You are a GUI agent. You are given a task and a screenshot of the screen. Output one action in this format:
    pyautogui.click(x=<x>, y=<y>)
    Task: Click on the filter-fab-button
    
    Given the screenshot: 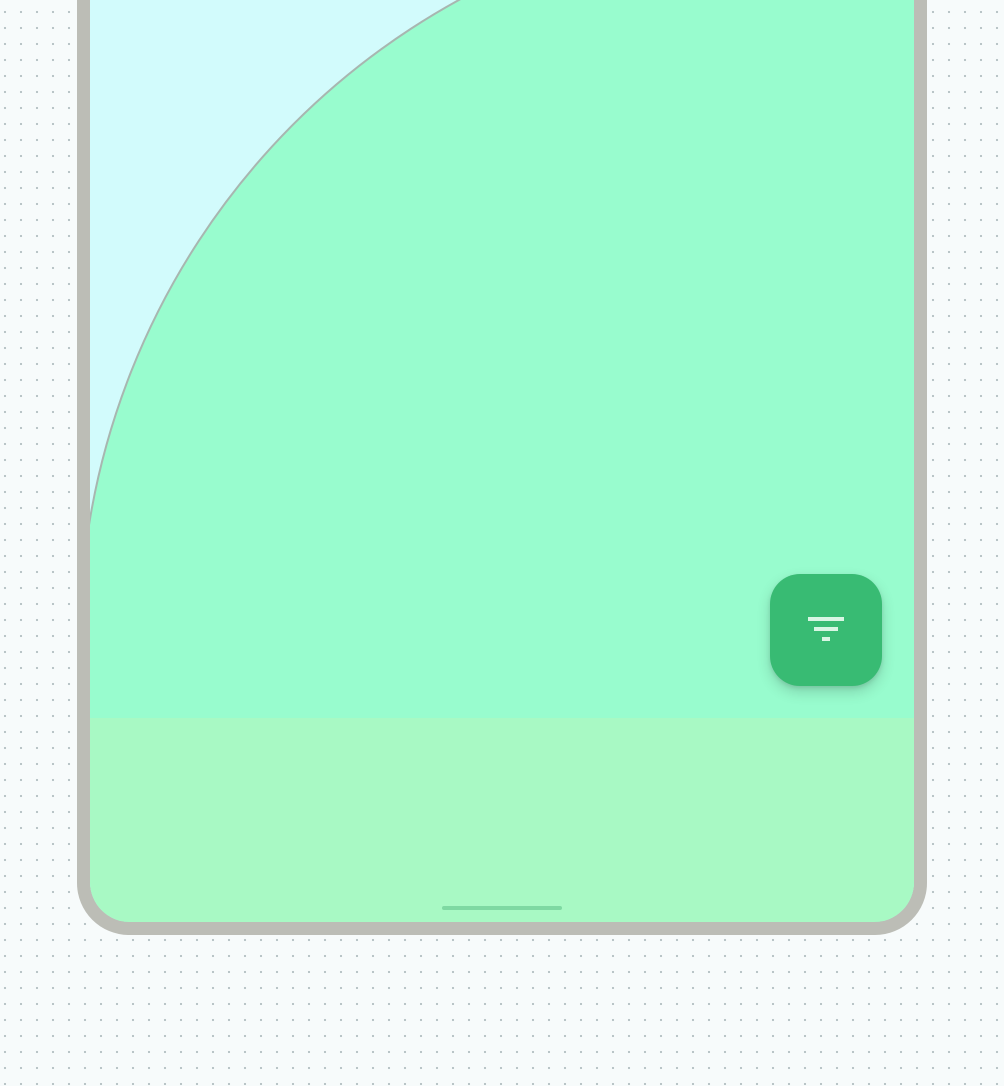 What is the action you would take?
    pyautogui.click(x=826, y=630)
    